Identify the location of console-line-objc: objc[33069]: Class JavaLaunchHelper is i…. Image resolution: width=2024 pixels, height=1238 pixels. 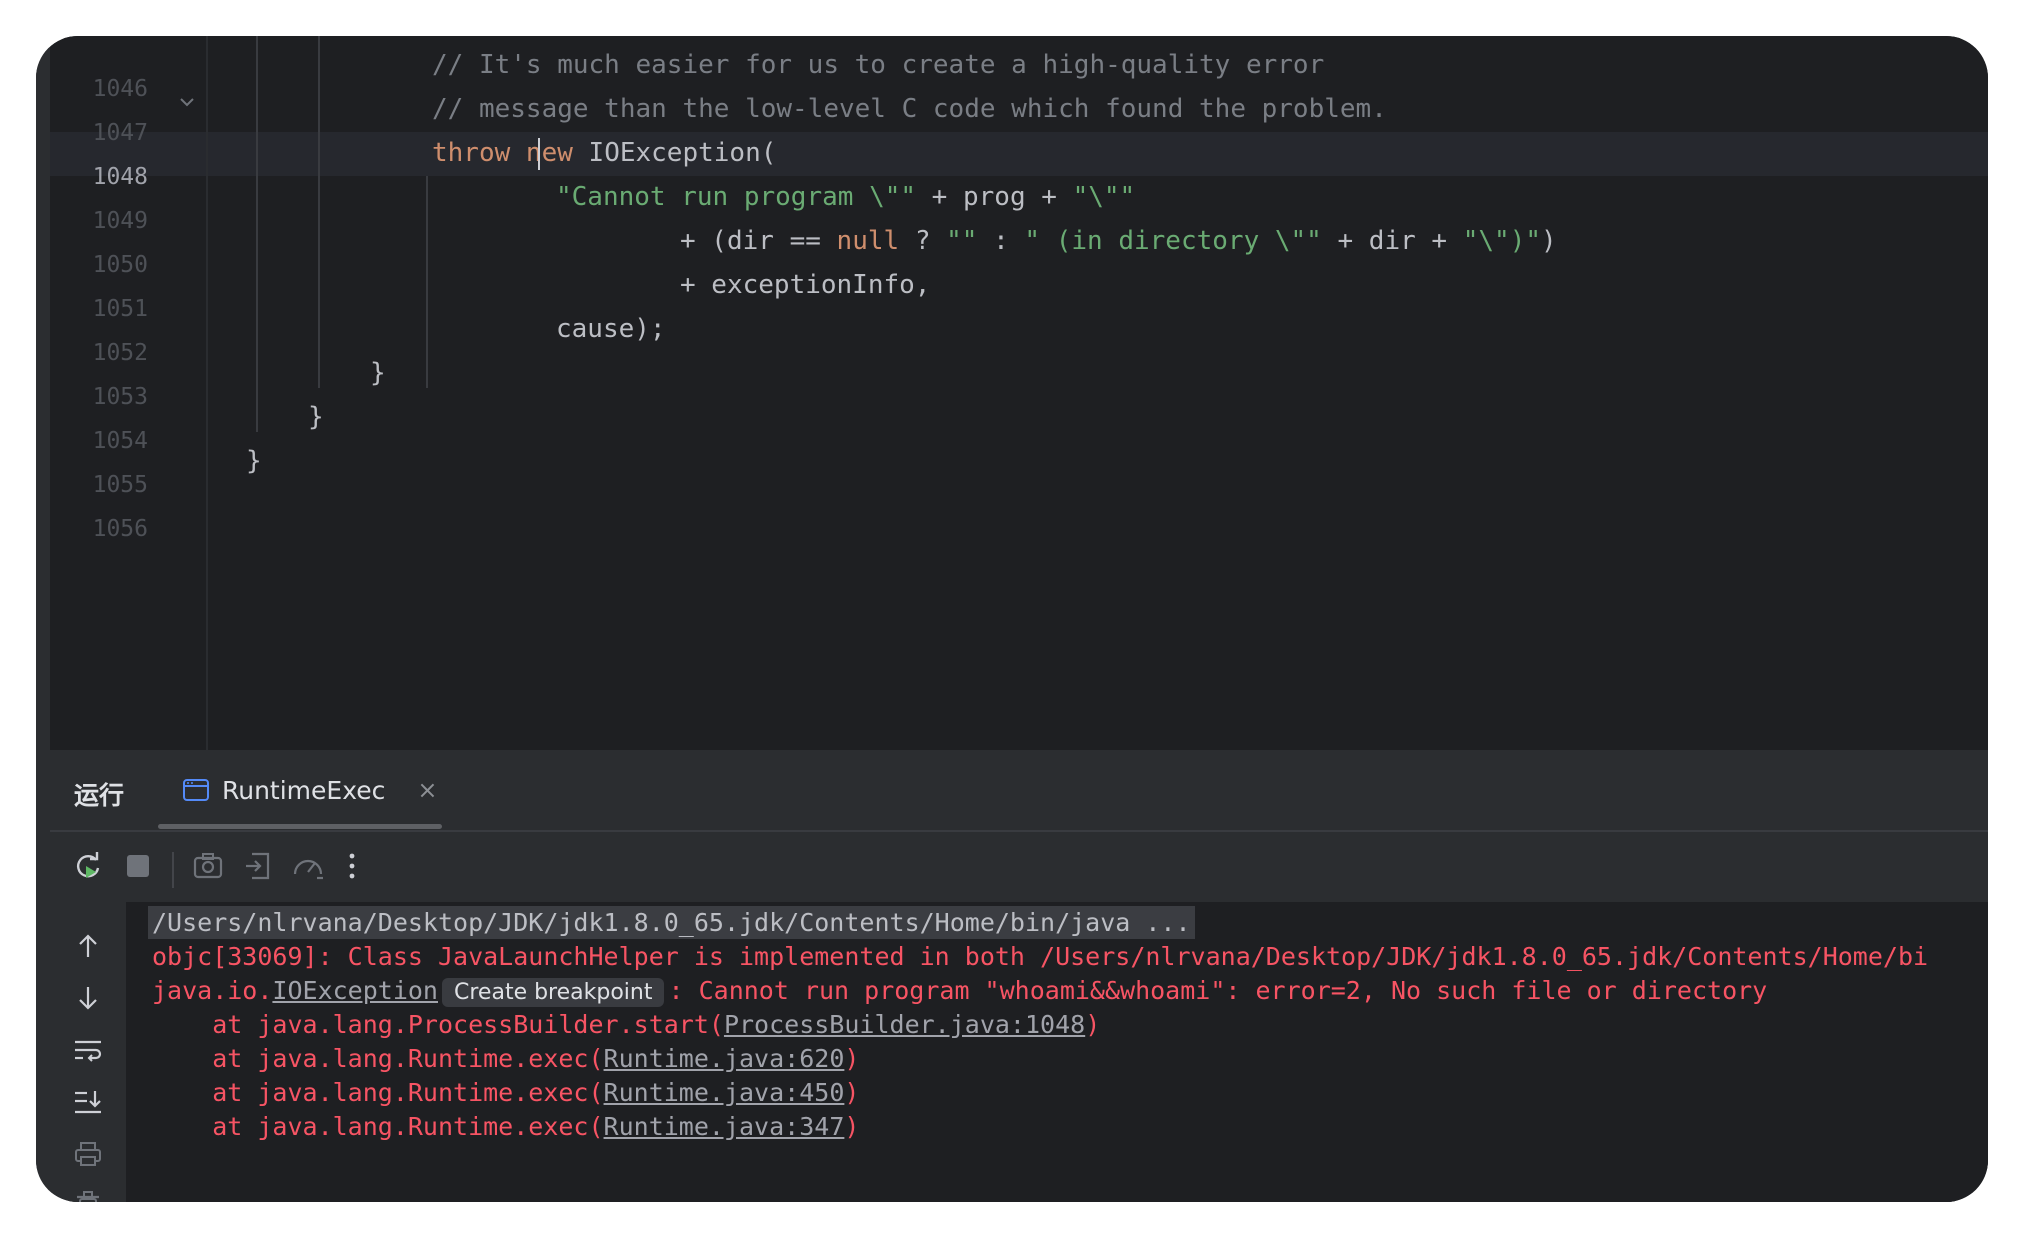
(1040, 956).